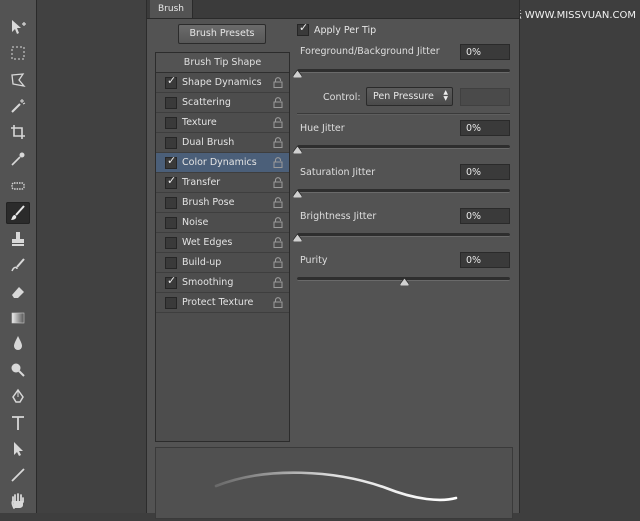 This screenshot has width=640, height=521. What do you see at coordinates (18, 106) in the screenshot?
I see `magic-wand-tool-icon` at bounding box center [18, 106].